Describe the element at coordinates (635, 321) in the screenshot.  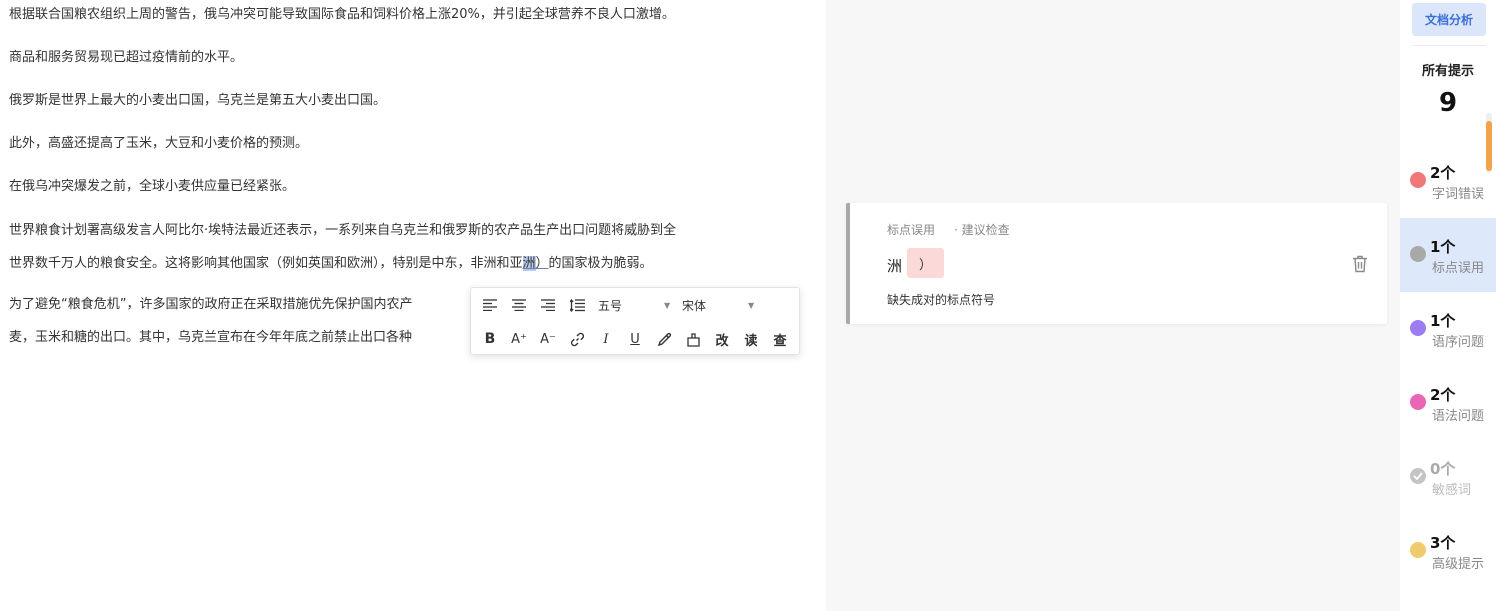
I see `format-toolbar: 五号 ▼ 宋体 ▼ B A⁺ A⁻ I U 改 读 查` at that location.